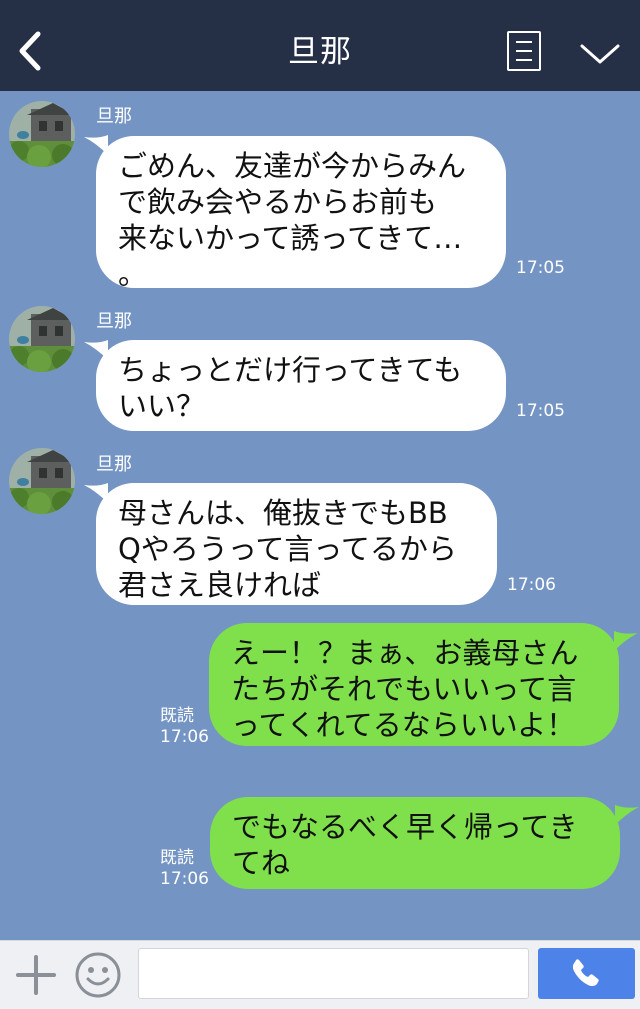 The height and width of the screenshot is (1009, 640). Describe the element at coordinates (290, 370) in the screenshot. I see `message-line: ちょっとだけ行ってきても` at that location.